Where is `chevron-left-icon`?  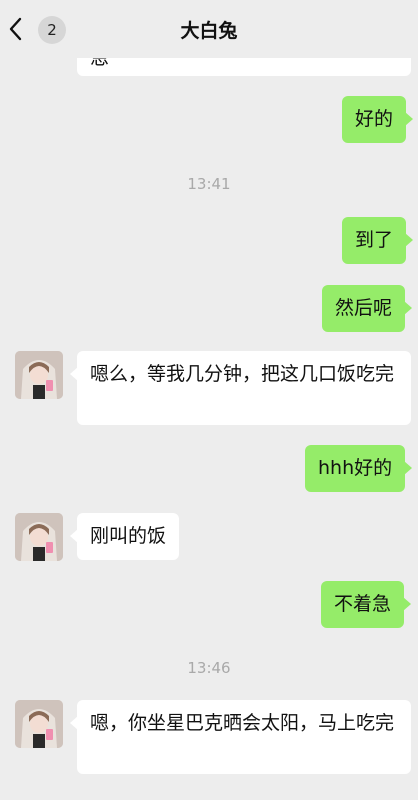 chevron-left-icon is located at coordinates (15, 29).